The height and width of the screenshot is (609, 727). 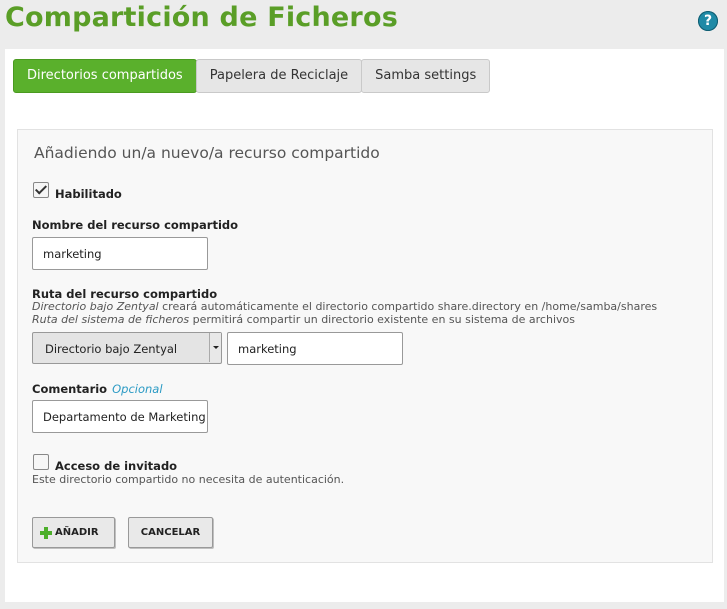 What do you see at coordinates (46, 533) in the screenshot?
I see `plus-icon` at bounding box center [46, 533].